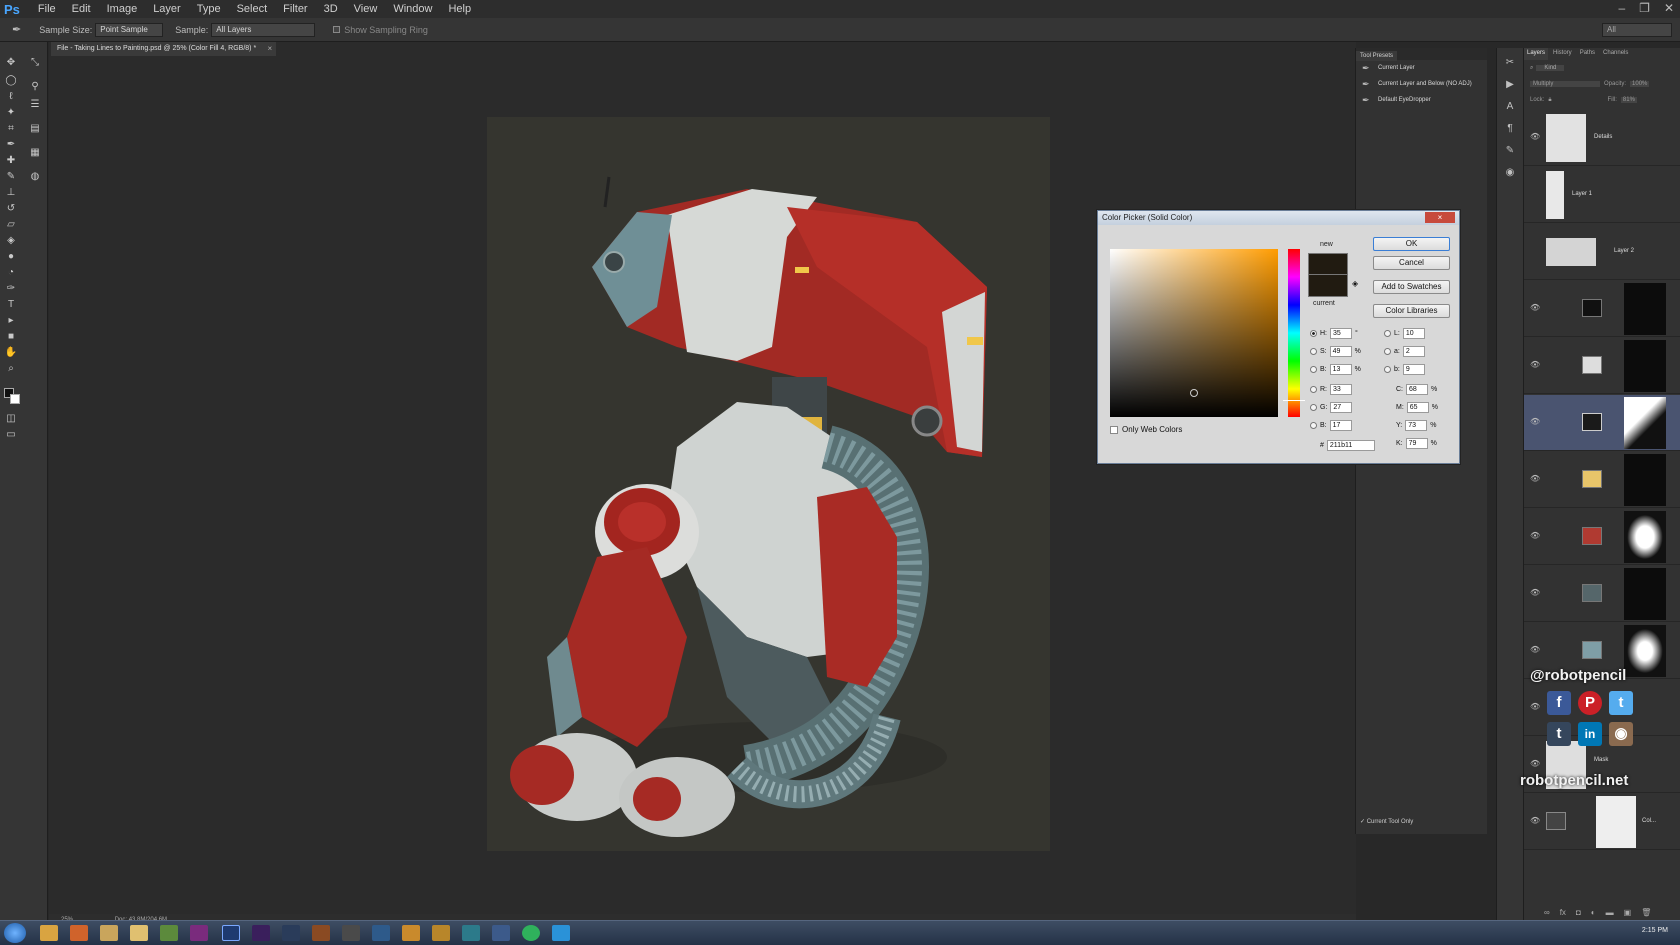 Image resolution: width=1680 pixels, height=945 pixels. What do you see at coordinates (1294, 401) in the screenshot?
I see `hue-slider-marker` at bounding box center [1294, 401].